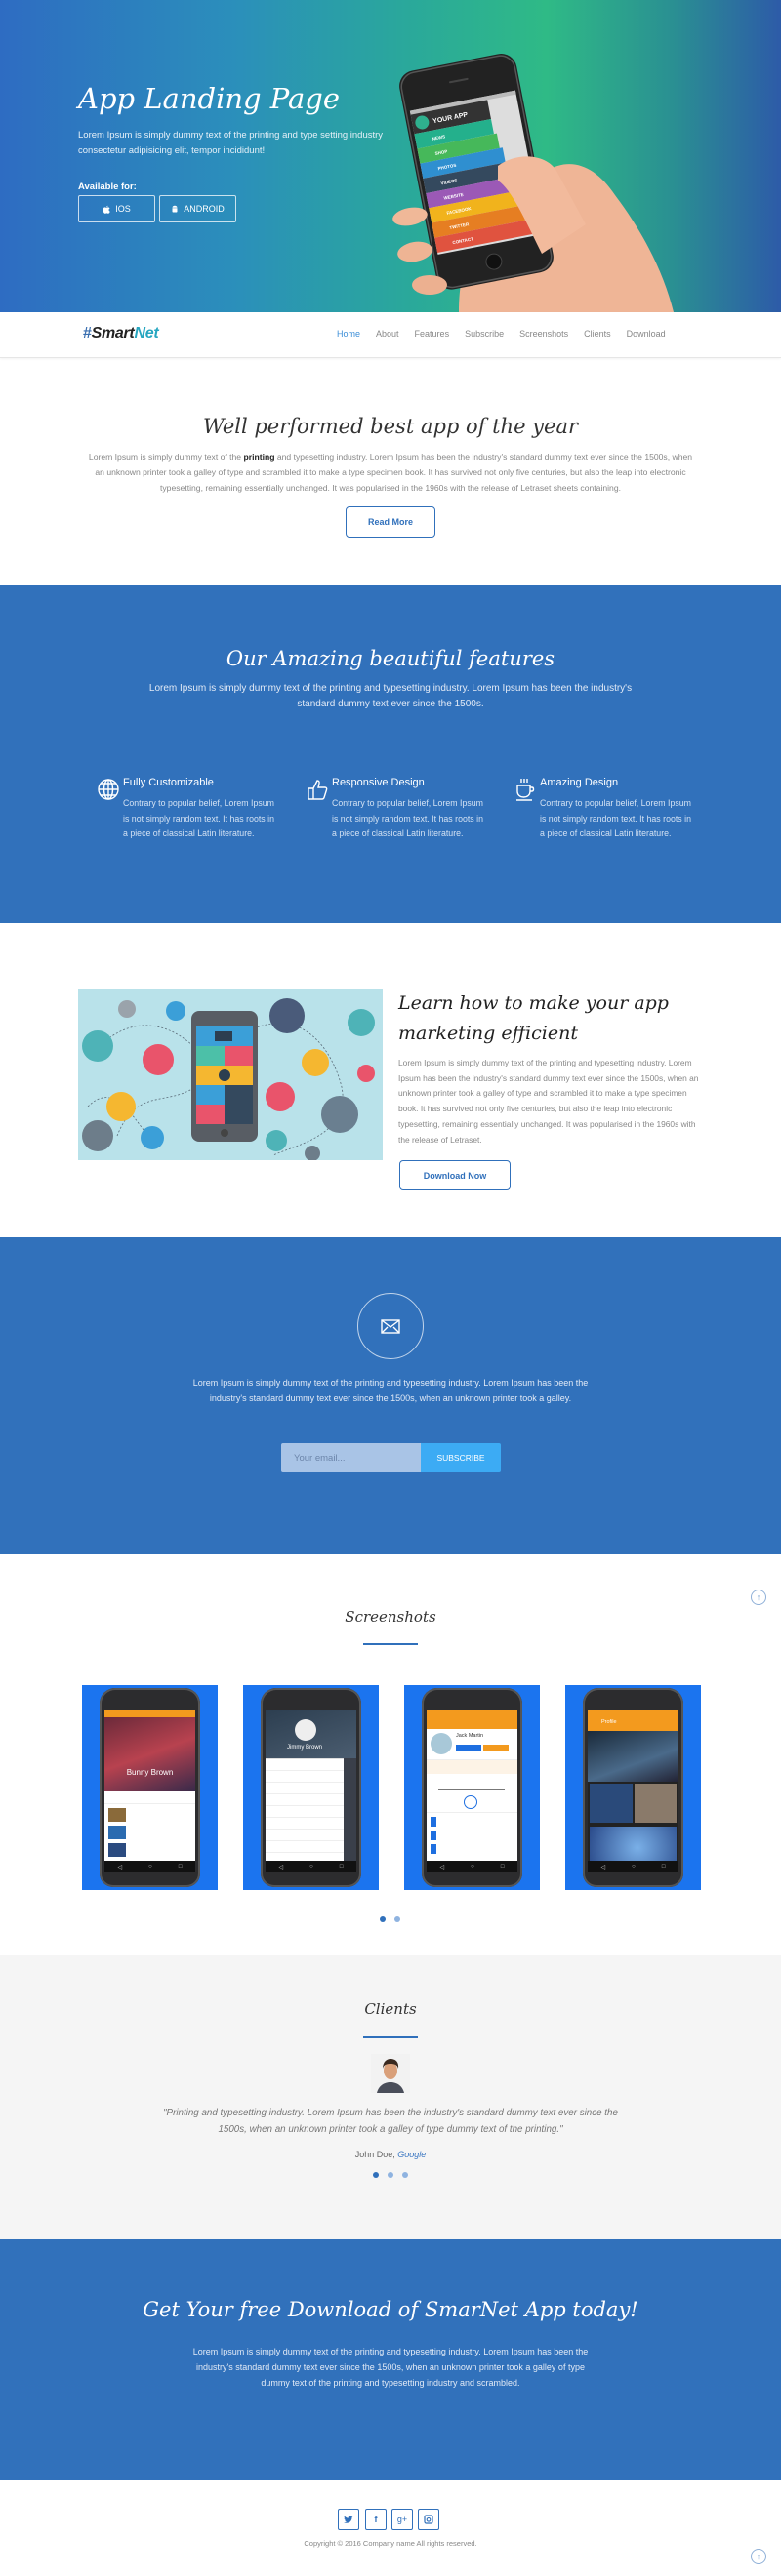 The height and width of the screenshot is (2576, 781). I want to click on ios-button: IOS, so click(116, 208).